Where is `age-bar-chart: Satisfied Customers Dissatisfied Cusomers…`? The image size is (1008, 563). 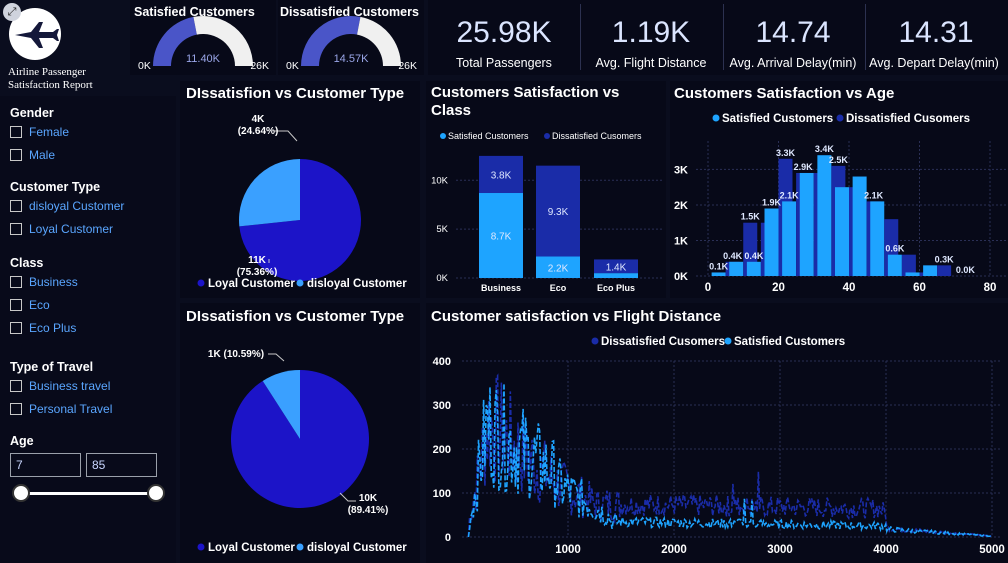
age-bar-chart: Satisfied Customers Dissatisfied Cusomers… is located at coordinates (840, 203).